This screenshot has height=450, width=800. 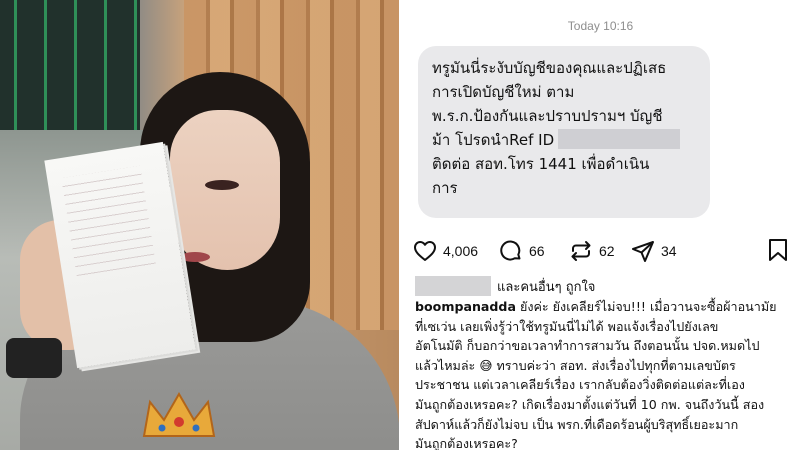 I want to click on liked-by-text: และคนอื่นๆ ถูกใจ, so click(x=546, y=286).